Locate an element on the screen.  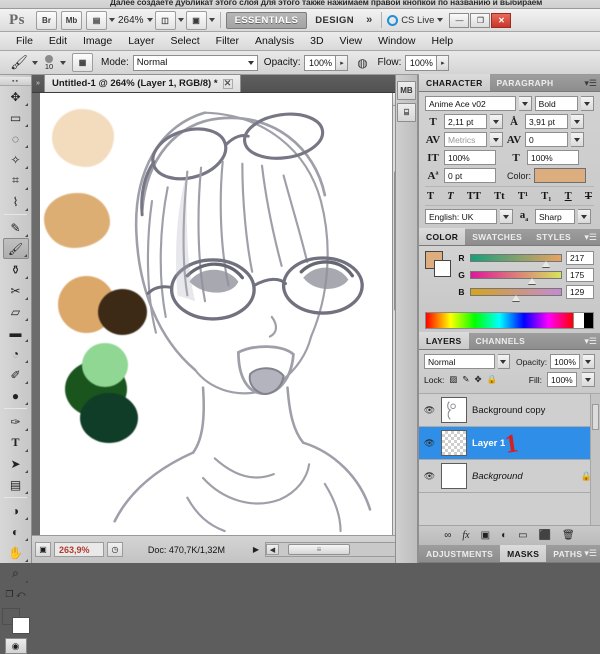
clone-stamp-tool: ⚱ is located at coordinates (16, 269).